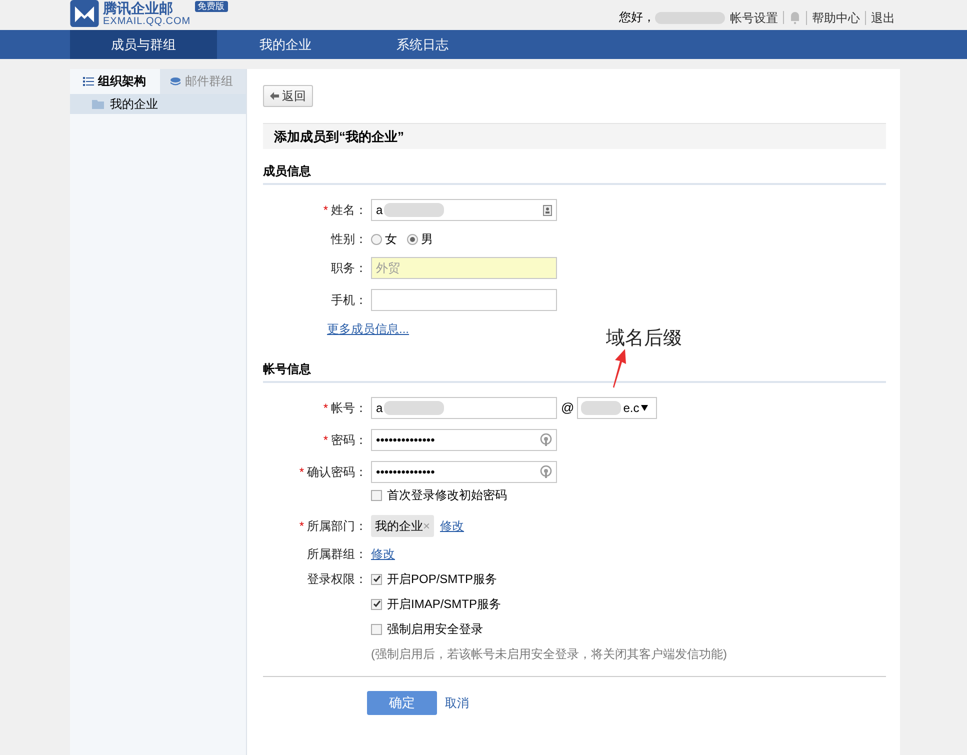 The width and height of the screenshot is (967, 755). What do you see at coordinates (158, 104) in the screenshot?
I see `tree-item: 我的企业` at bounding box center [158, 104].